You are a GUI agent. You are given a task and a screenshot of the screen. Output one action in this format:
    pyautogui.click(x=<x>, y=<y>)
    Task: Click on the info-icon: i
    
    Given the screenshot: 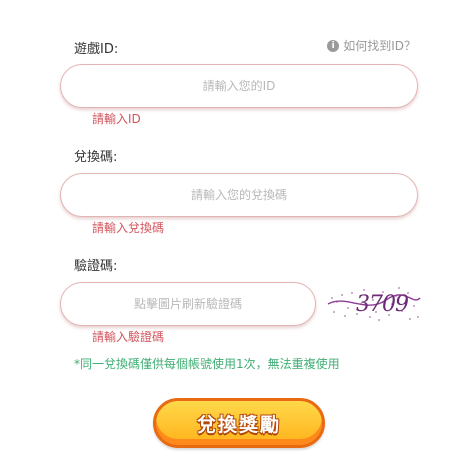 What is the action you would take?
    pyautogui.click(x=333, y=45)
    